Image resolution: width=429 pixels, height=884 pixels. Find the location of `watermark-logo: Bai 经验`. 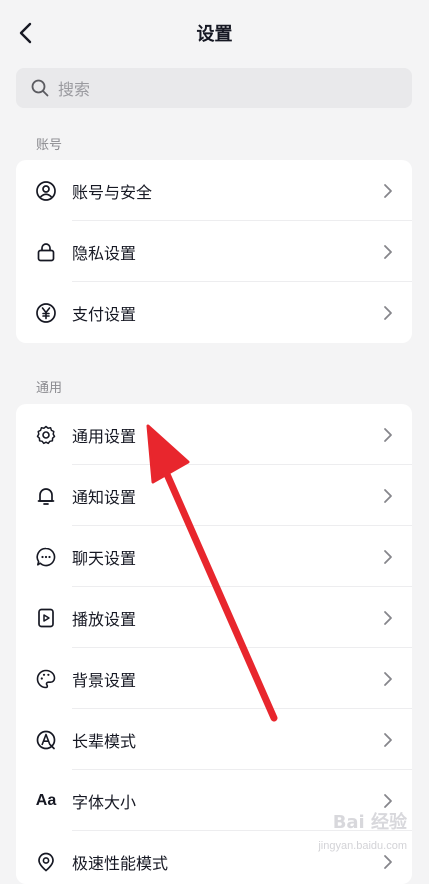

watermark-logo: Bai 经验 is located at coordinates (369, 822).